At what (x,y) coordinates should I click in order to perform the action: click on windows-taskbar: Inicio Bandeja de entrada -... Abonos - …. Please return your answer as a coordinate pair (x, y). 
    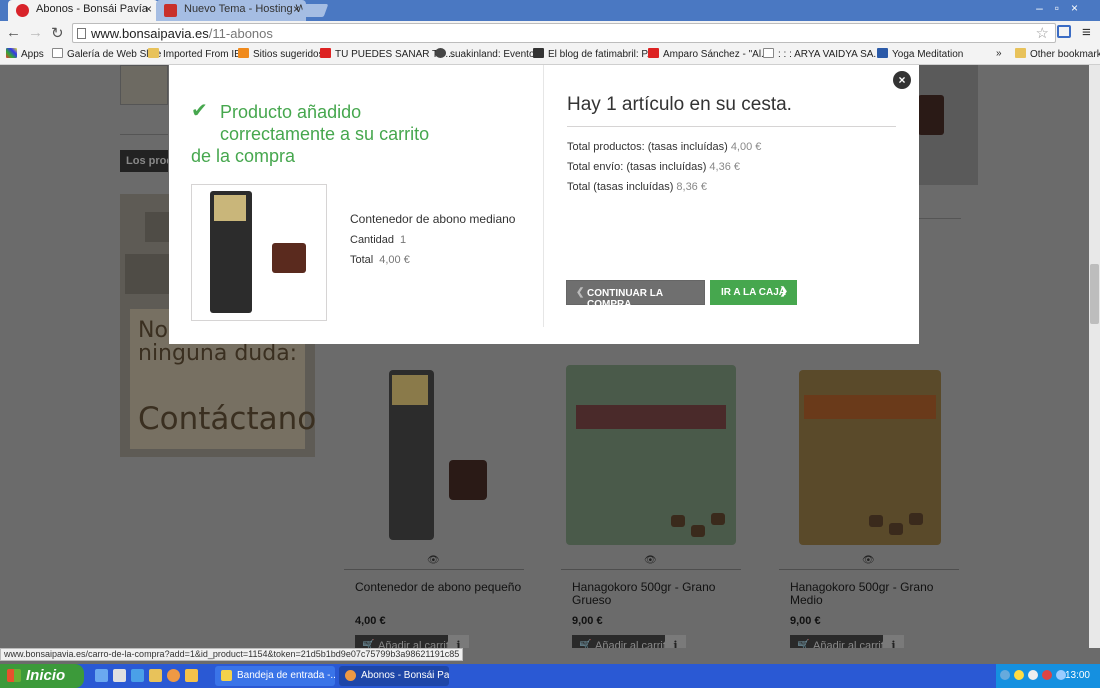
    Looking at the image, I should click on (550, 676).